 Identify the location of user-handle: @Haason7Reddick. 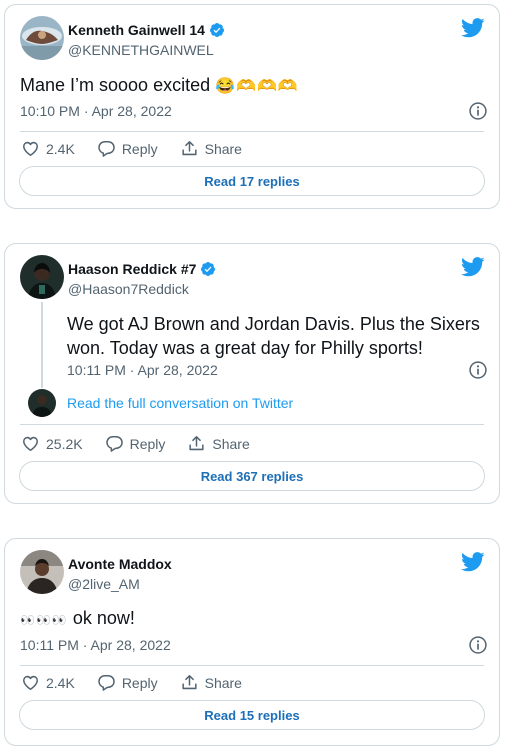
(128, 289).